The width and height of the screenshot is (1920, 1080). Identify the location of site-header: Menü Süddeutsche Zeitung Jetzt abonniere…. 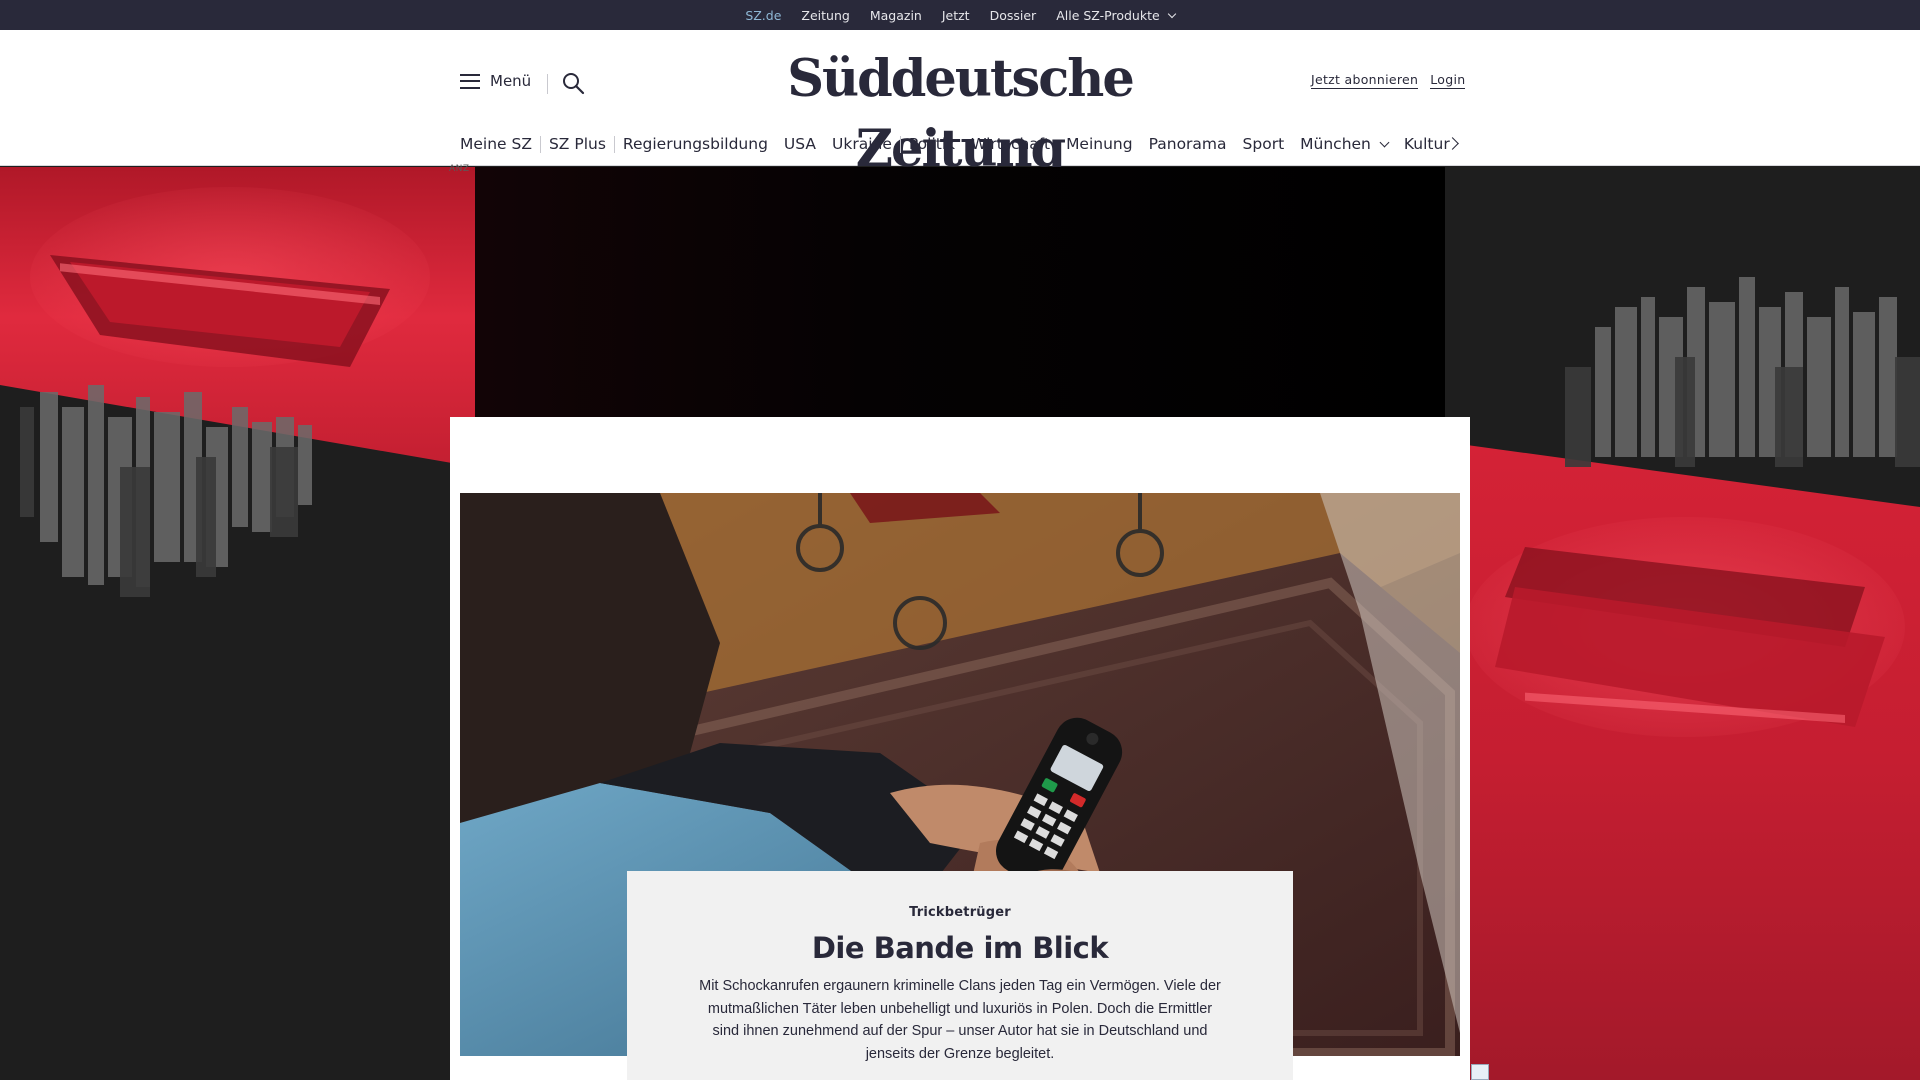
(960, 104).